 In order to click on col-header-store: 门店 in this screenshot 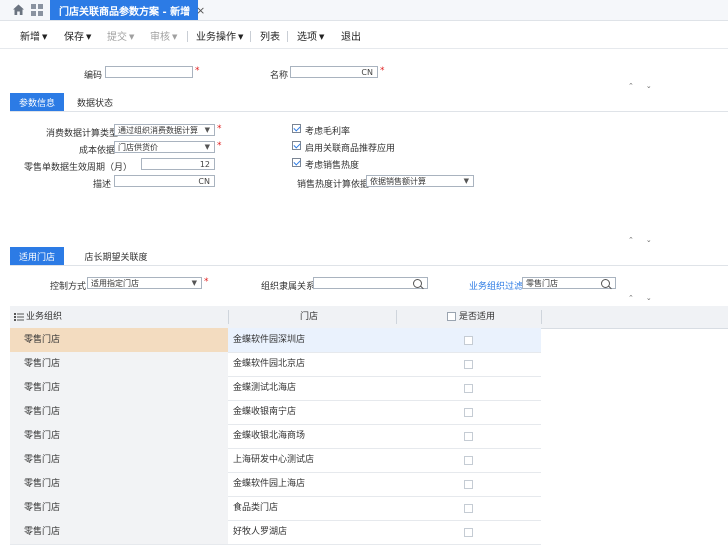, I will do `click(309, 317)`.